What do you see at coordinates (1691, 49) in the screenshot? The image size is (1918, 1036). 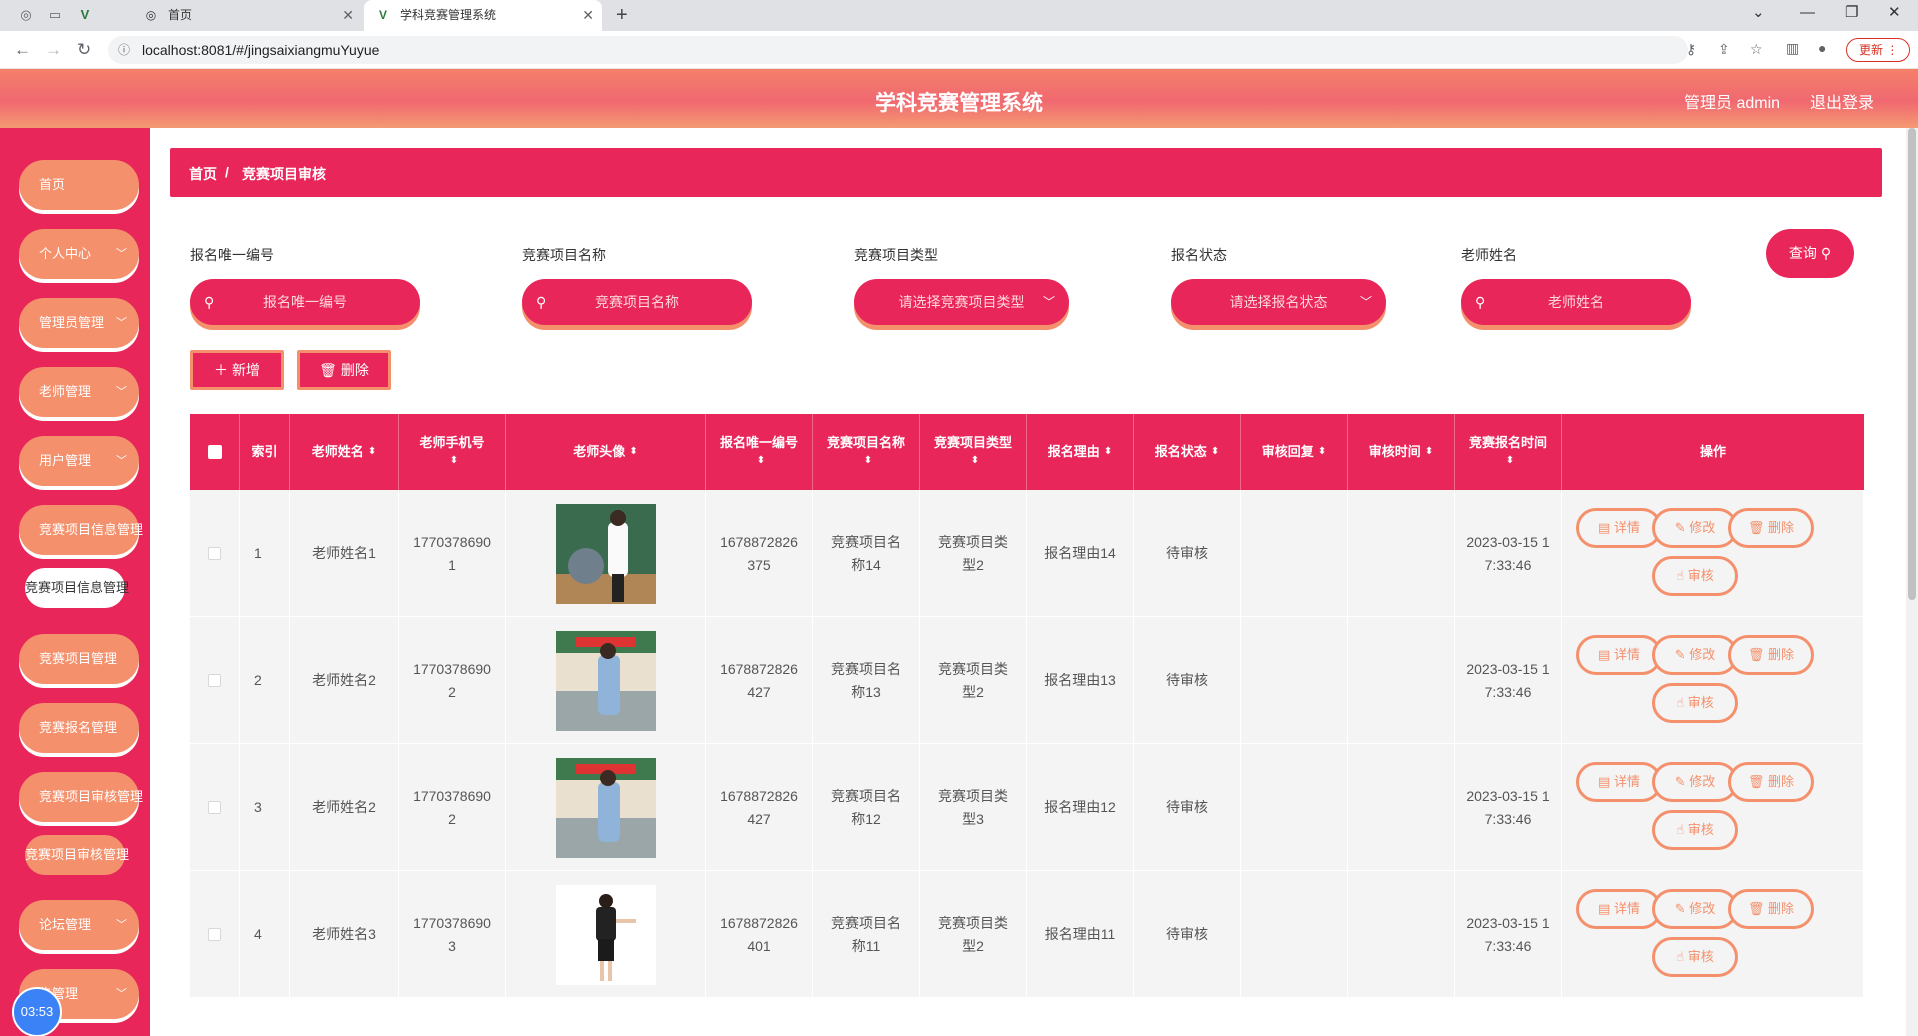 I see `key-icon: ⚷` at bounding box center [1691, 49].